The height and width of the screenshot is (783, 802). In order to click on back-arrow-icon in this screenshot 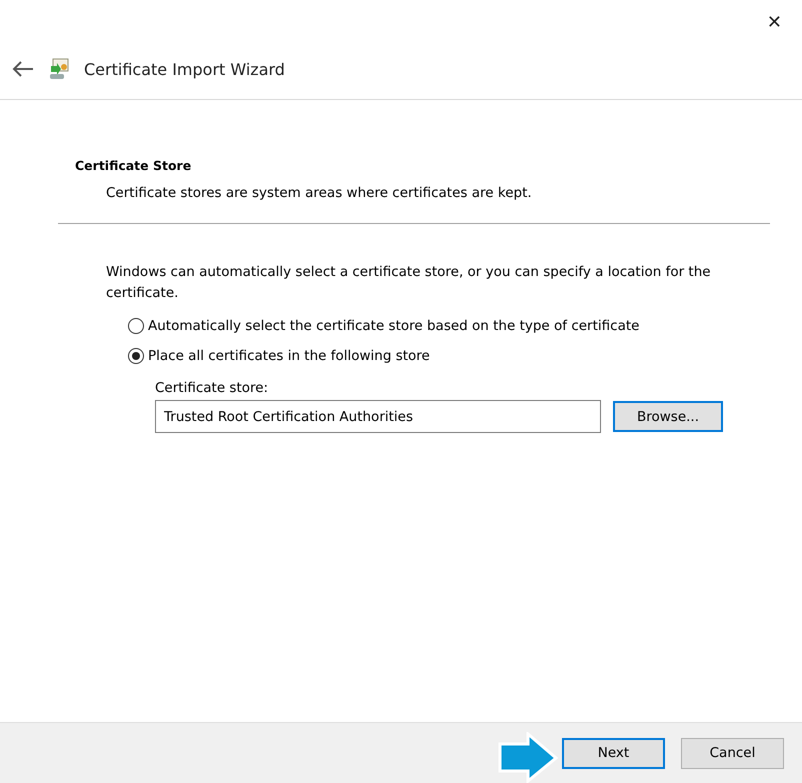, I will do `click(23, 69)`.